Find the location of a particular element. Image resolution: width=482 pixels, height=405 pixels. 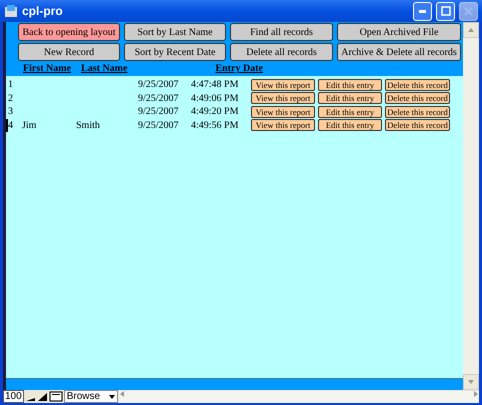

row-number: 3 is located at coordinates (11, 112).